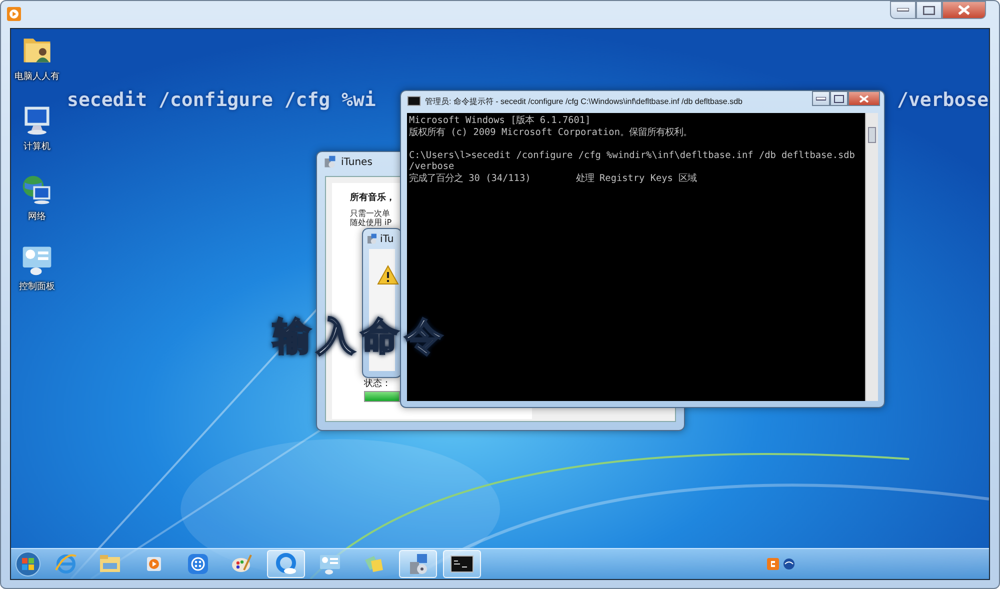 Image resolution: width=1000 pixels, height=589 pixels. What do you see at coordinates (371, 222) in the screenshot?
I see `dialog-text: 随处使用 iP` at bounding box center [371, 222].